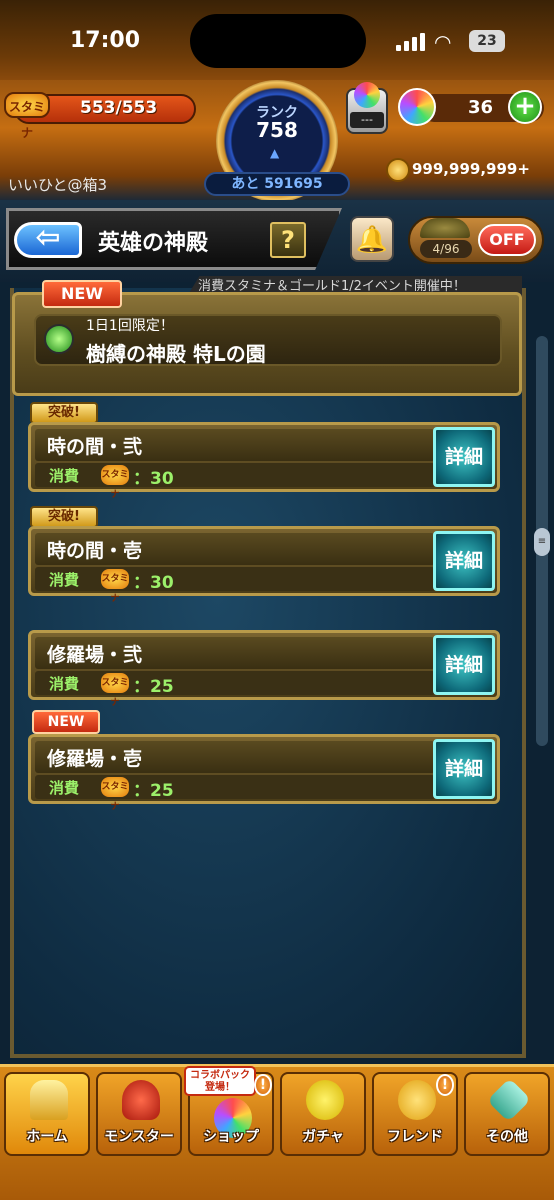 The image size is (554, 1200). I want to click on quest-name: 修羅場・弐, so click(95, 655).